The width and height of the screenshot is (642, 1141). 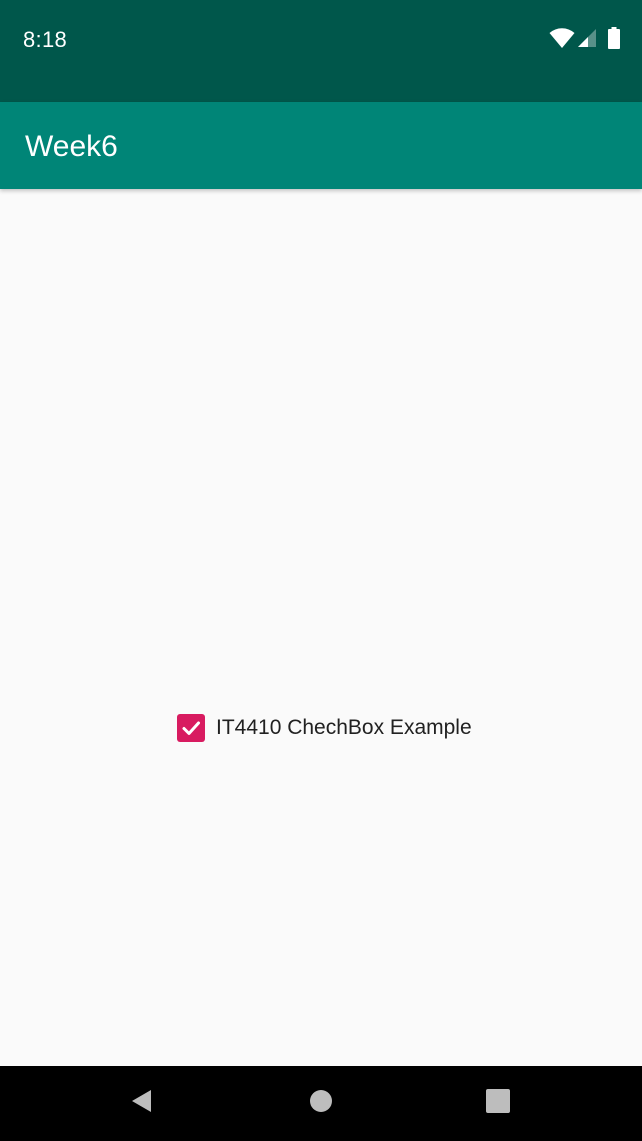 What do you see at coordinates (45, 39) in the screenshot?
I see `status-time: 8:18` at bounding box center [45, 39].